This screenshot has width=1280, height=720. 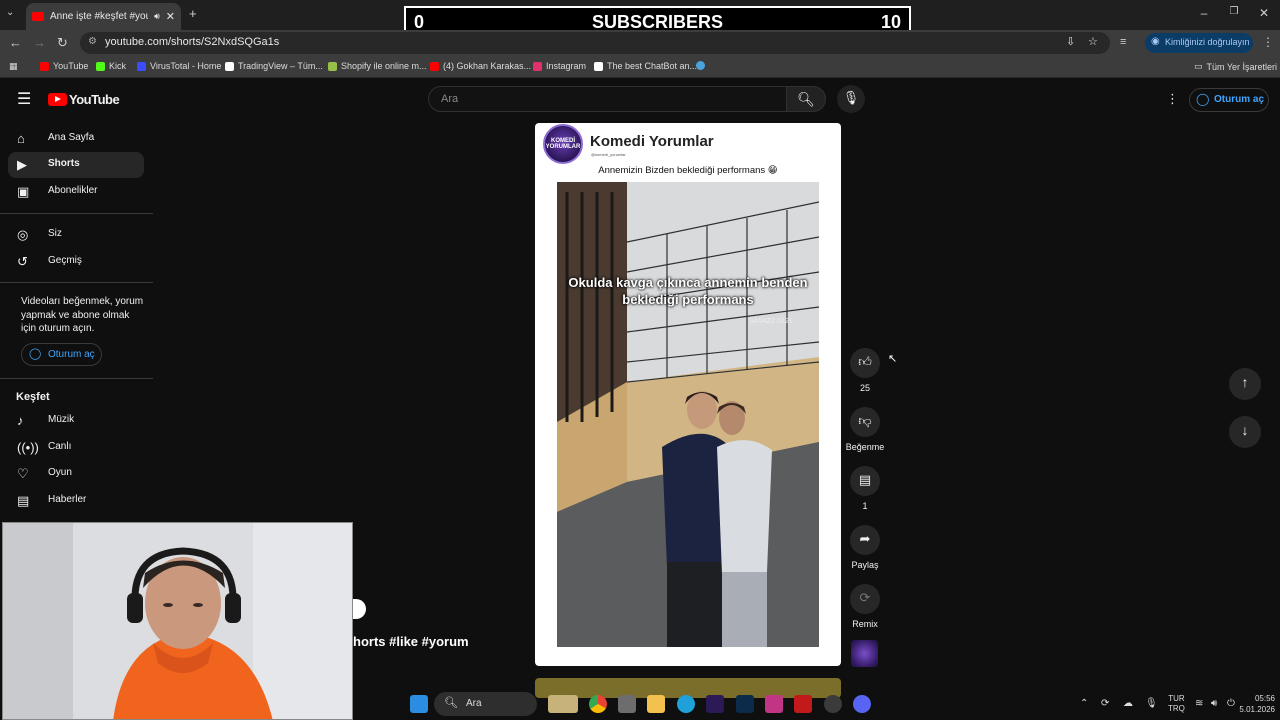 What do you see at coordinates (598, 704) in the screenshot?
I see `chrome-icon` at bounding box center [598, 704].